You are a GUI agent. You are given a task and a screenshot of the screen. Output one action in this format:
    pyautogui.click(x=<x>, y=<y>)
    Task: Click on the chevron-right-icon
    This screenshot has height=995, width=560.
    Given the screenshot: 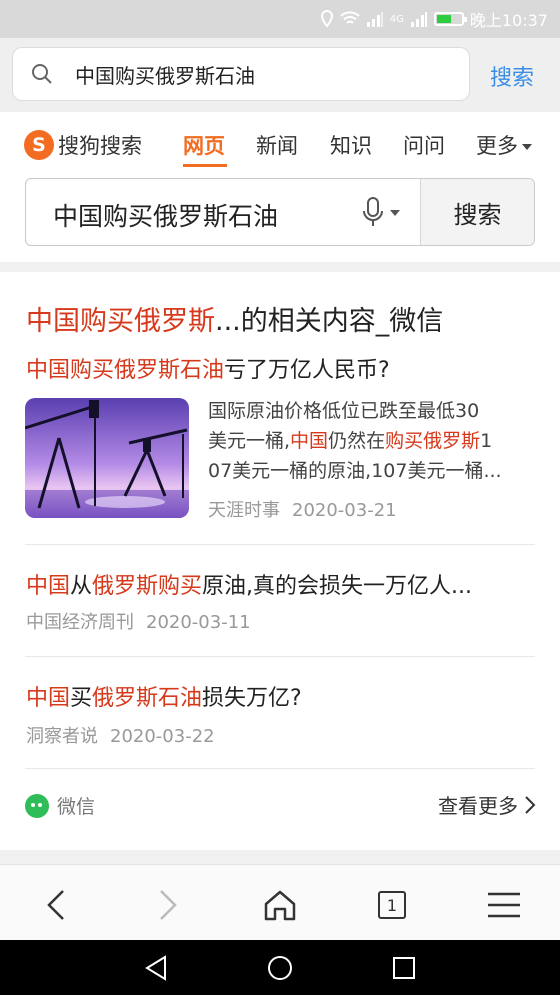 What is the action you would take?
    pyautogui.click(x=530, y=804)
    